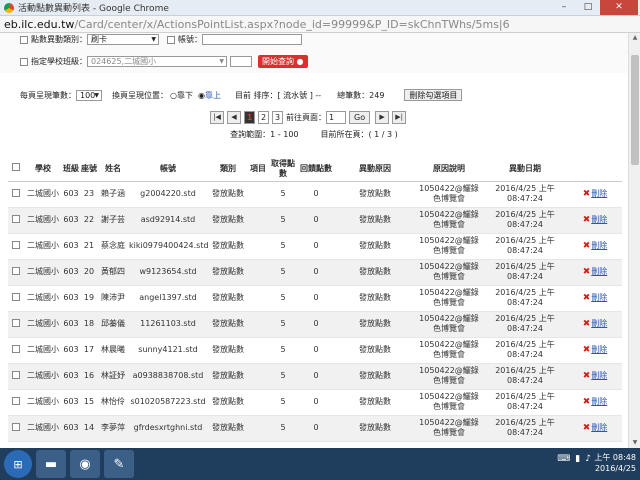 The width and height of the screenshot is (640, 480). Describe the element at coordinates (258, 169) in the screenshot. I see `col-item: 項目` at that location.